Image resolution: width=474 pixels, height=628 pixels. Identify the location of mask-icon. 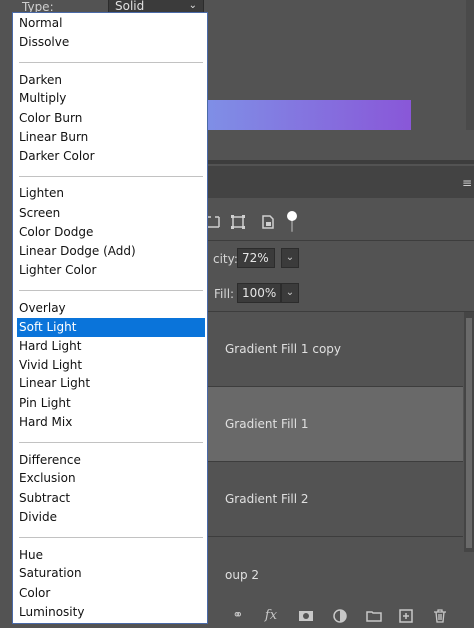
(306, 616).